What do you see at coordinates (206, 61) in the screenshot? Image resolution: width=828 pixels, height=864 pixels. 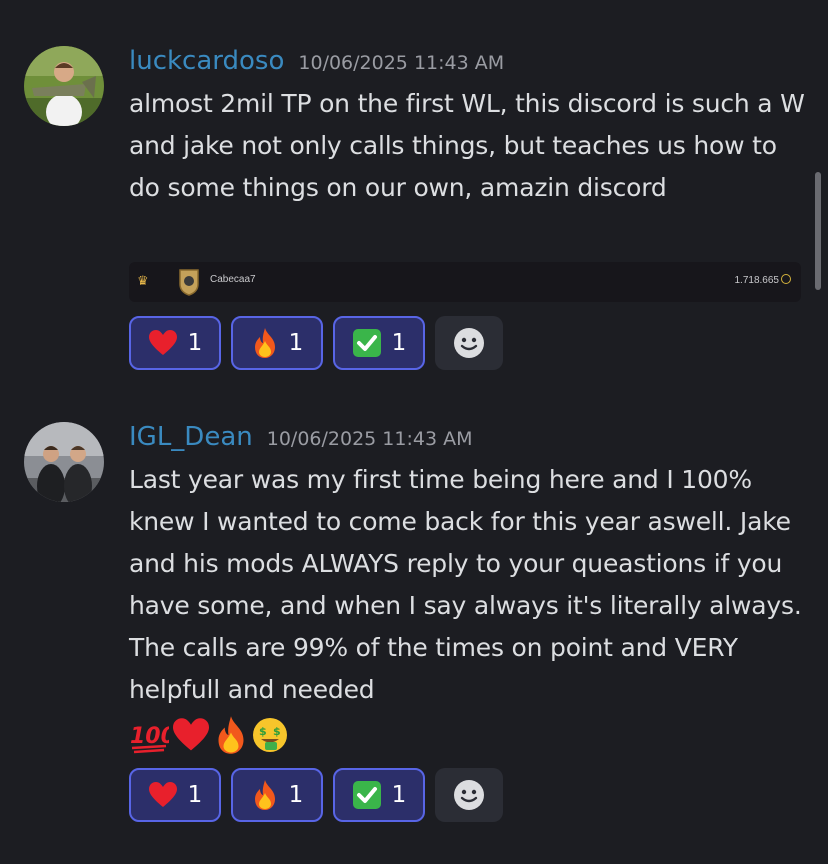 I see `username: luckcardoso` at bounding box center [206, 61].